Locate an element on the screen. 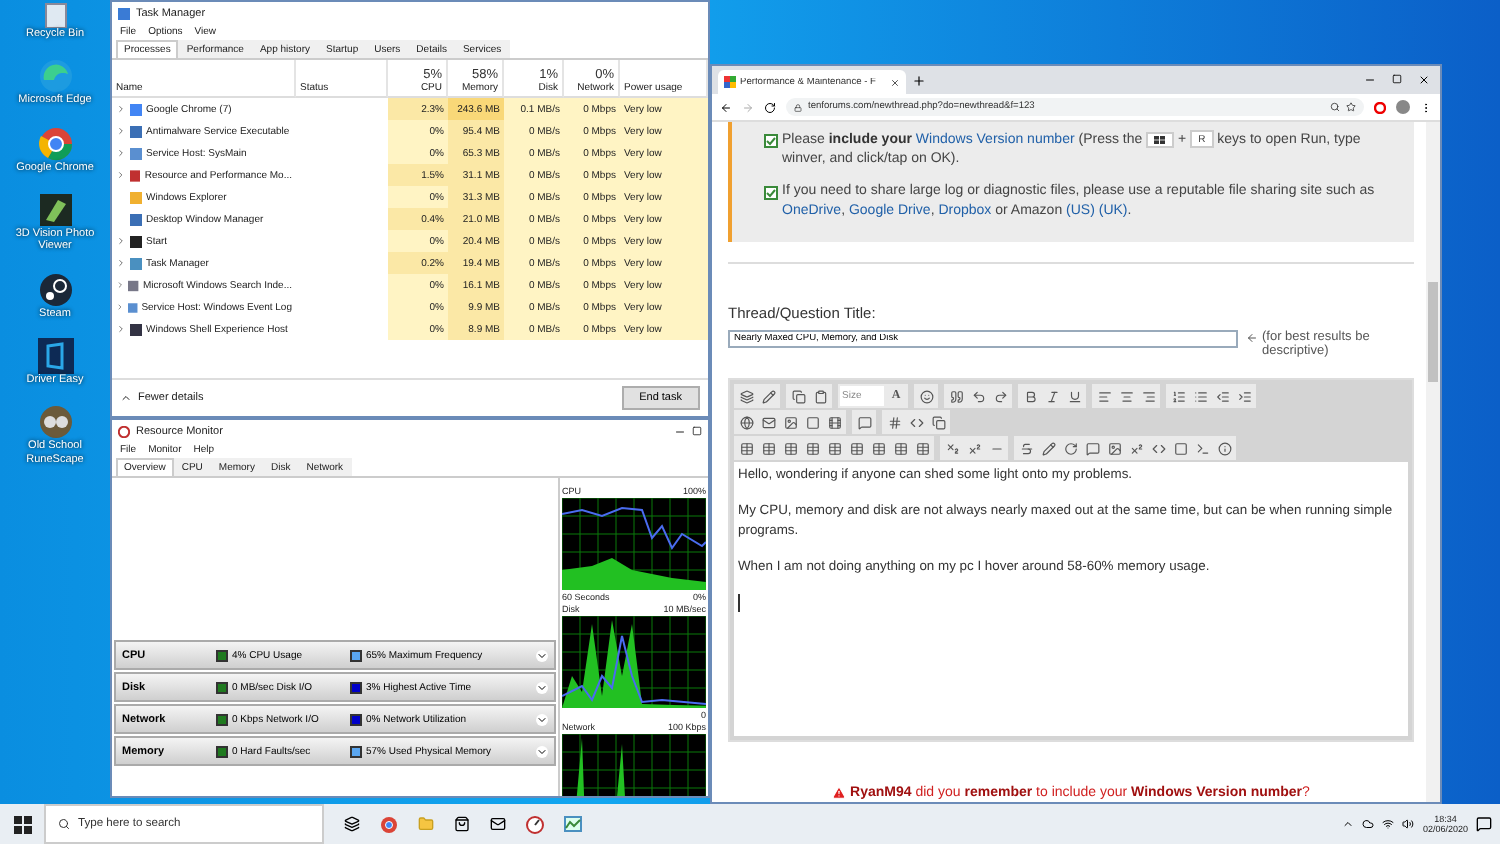 This screenshot has width=1500, height=844. globe-icon is located at coordinates (746, 422).